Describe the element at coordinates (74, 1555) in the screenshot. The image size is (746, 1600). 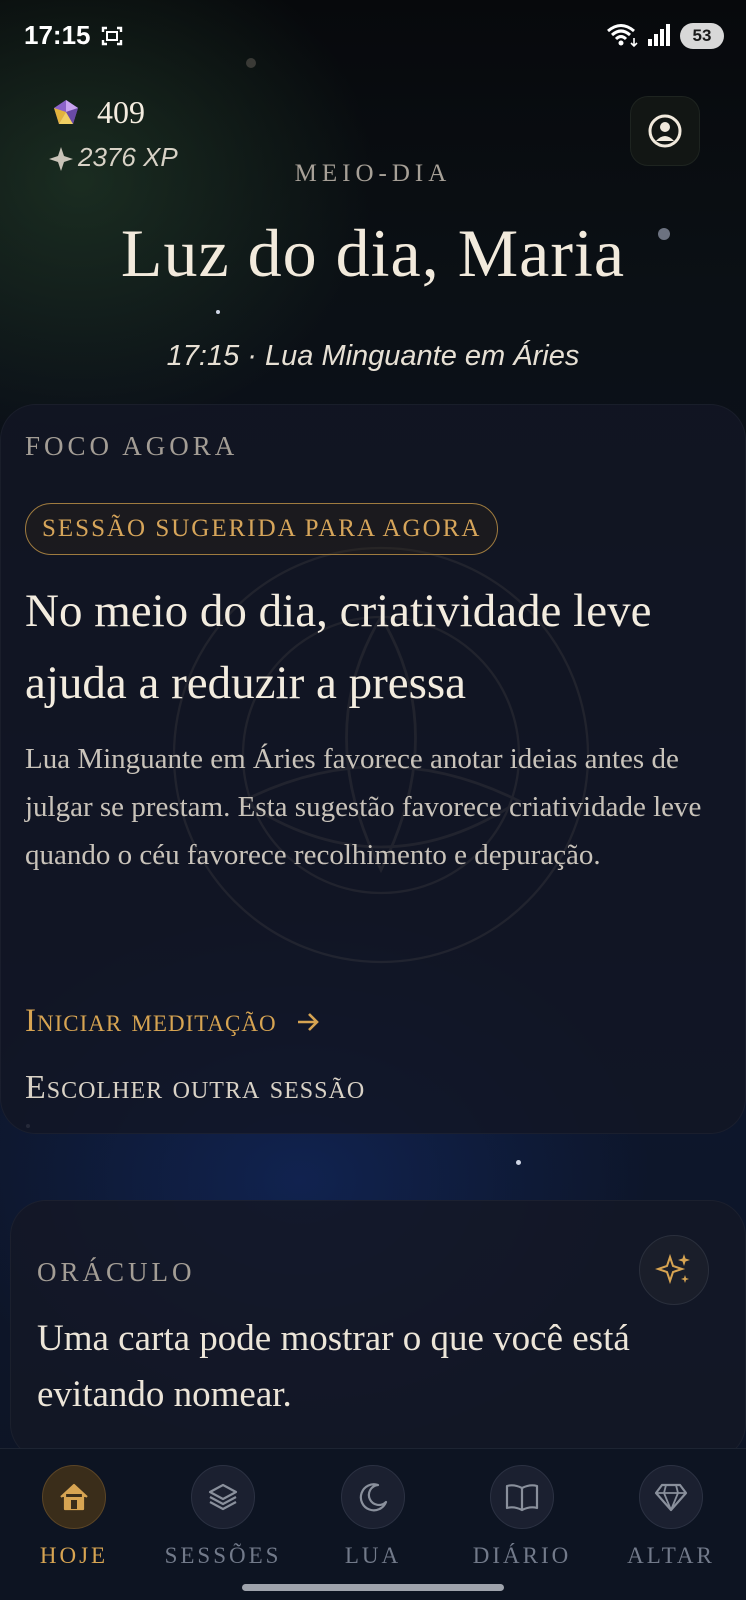
I see `nav-label: HOJE` at that location.